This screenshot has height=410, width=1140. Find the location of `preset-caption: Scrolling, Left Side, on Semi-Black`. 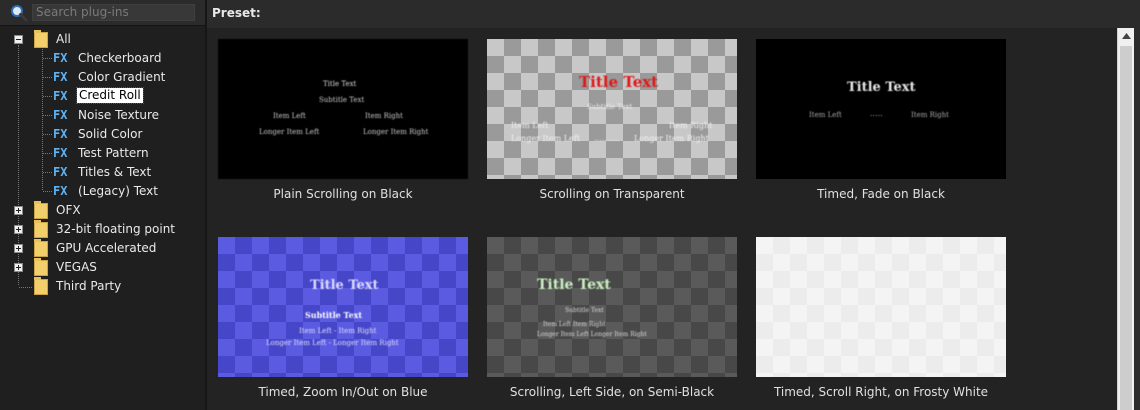

preset-caption: Scrolling, Left Side, on Semi-Black is located at coordinates (612, 392).